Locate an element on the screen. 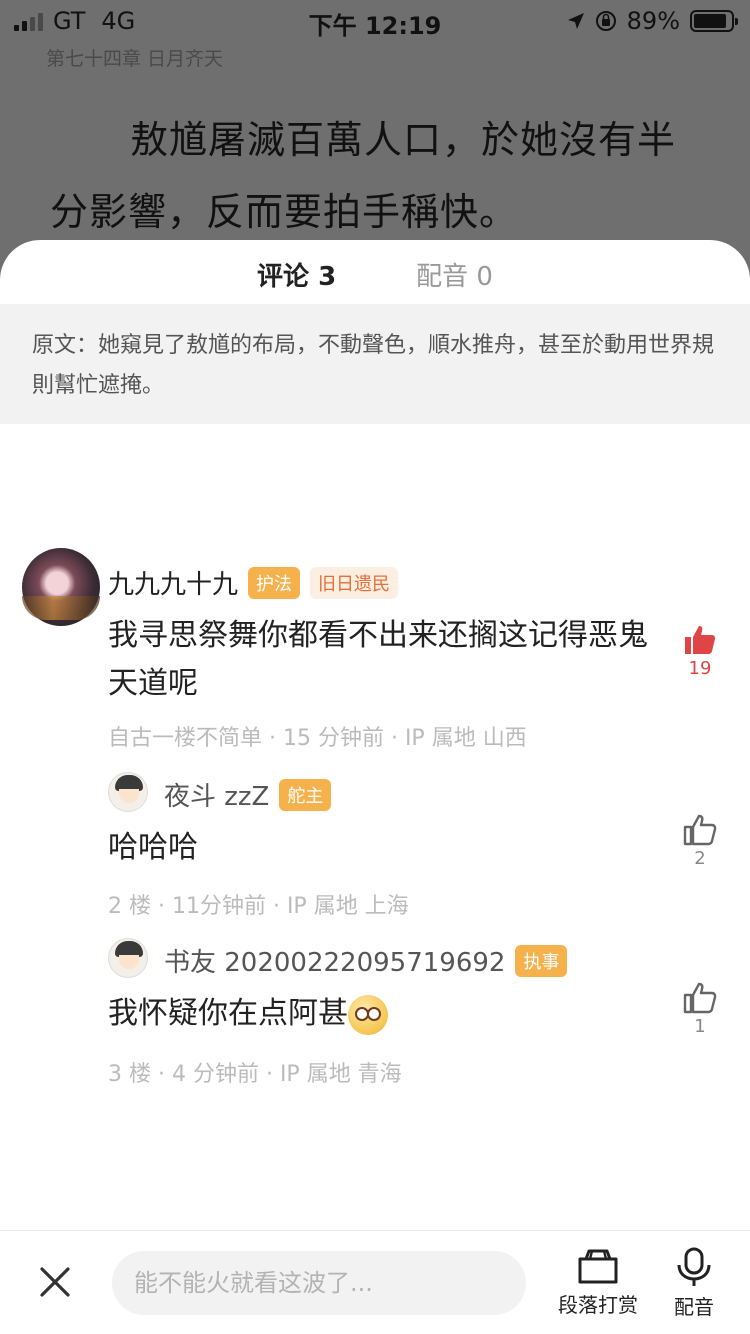  comment-header: 书友 20200222095719692 执事 is located at coordinates (366, 960).